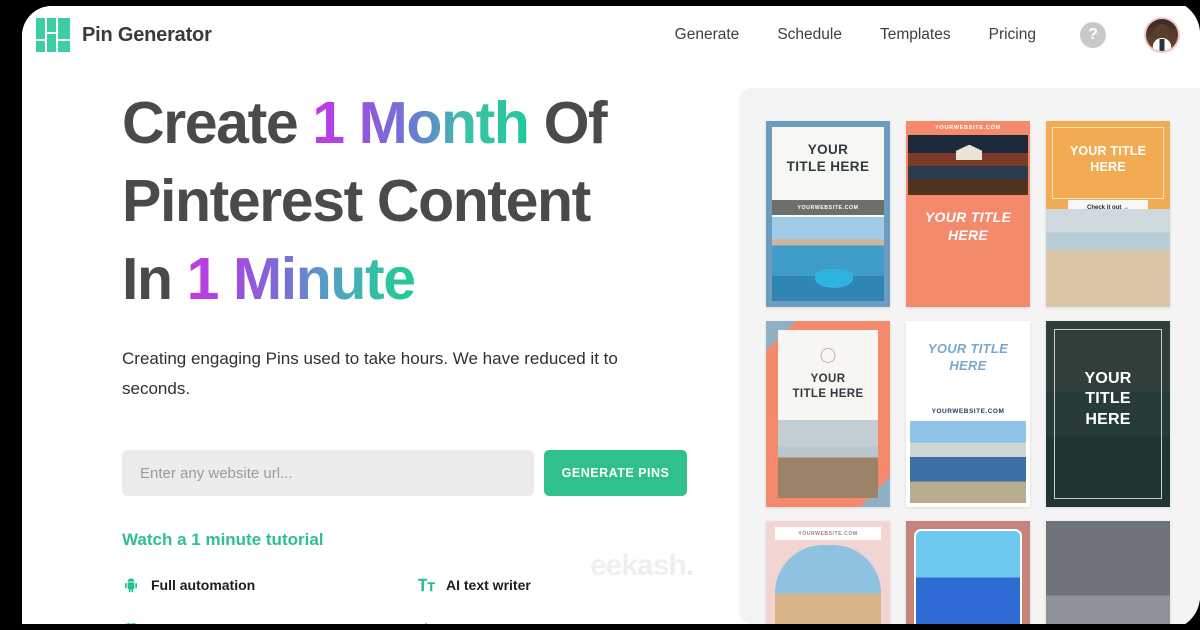 The image size is (1200, 630). What do you see at coordinates (201, 622) in the screenshot?
I see `feature-label: Bulk scheduler` at bounding box center [201, 622].